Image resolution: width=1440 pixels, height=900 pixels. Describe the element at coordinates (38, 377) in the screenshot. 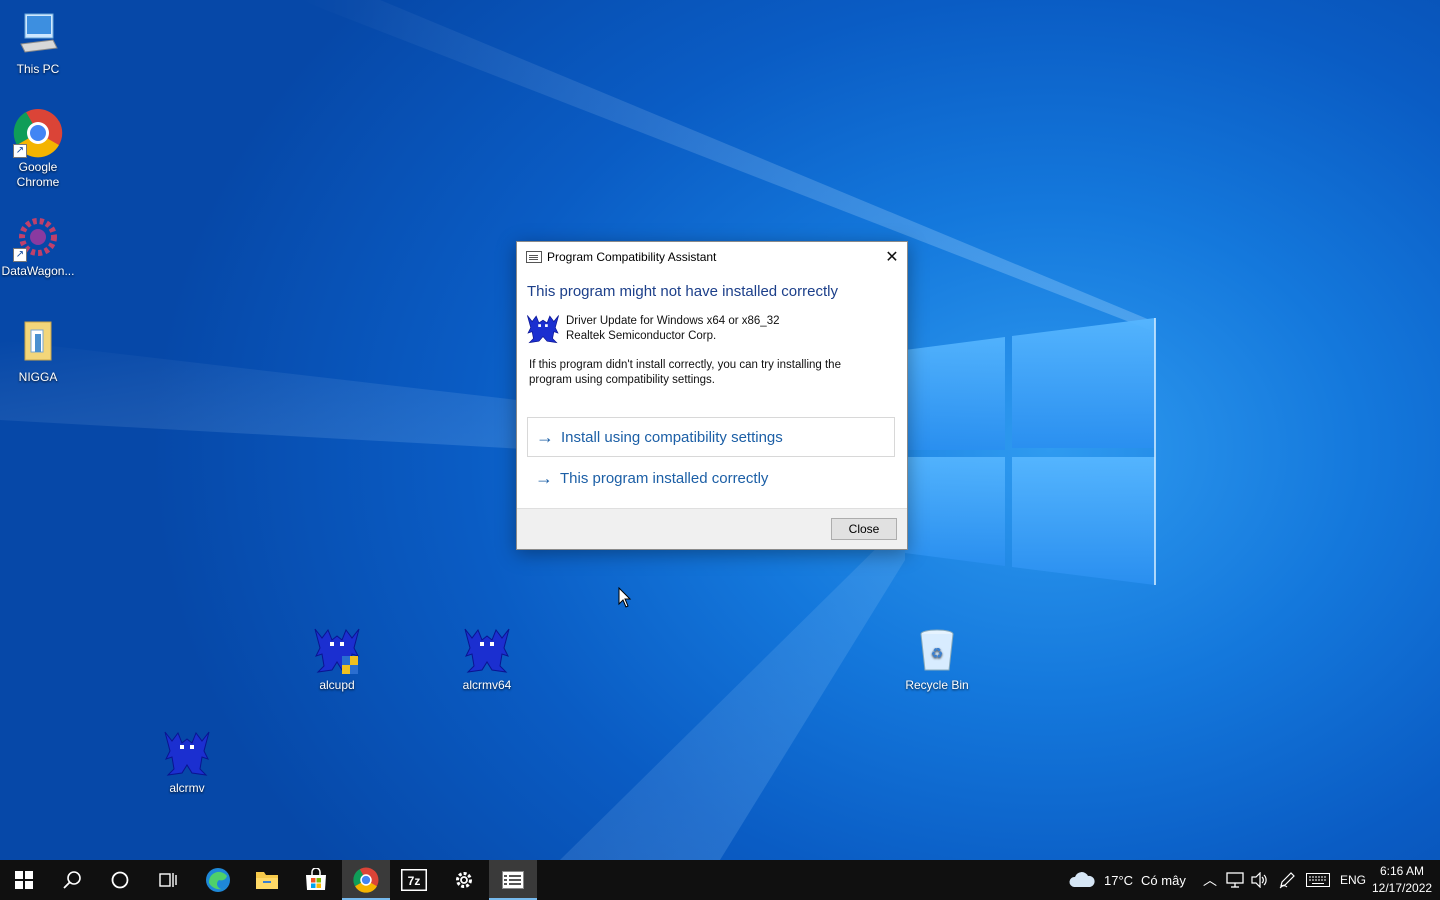

I see `desktop-icon-label: NIGGA` at that location.